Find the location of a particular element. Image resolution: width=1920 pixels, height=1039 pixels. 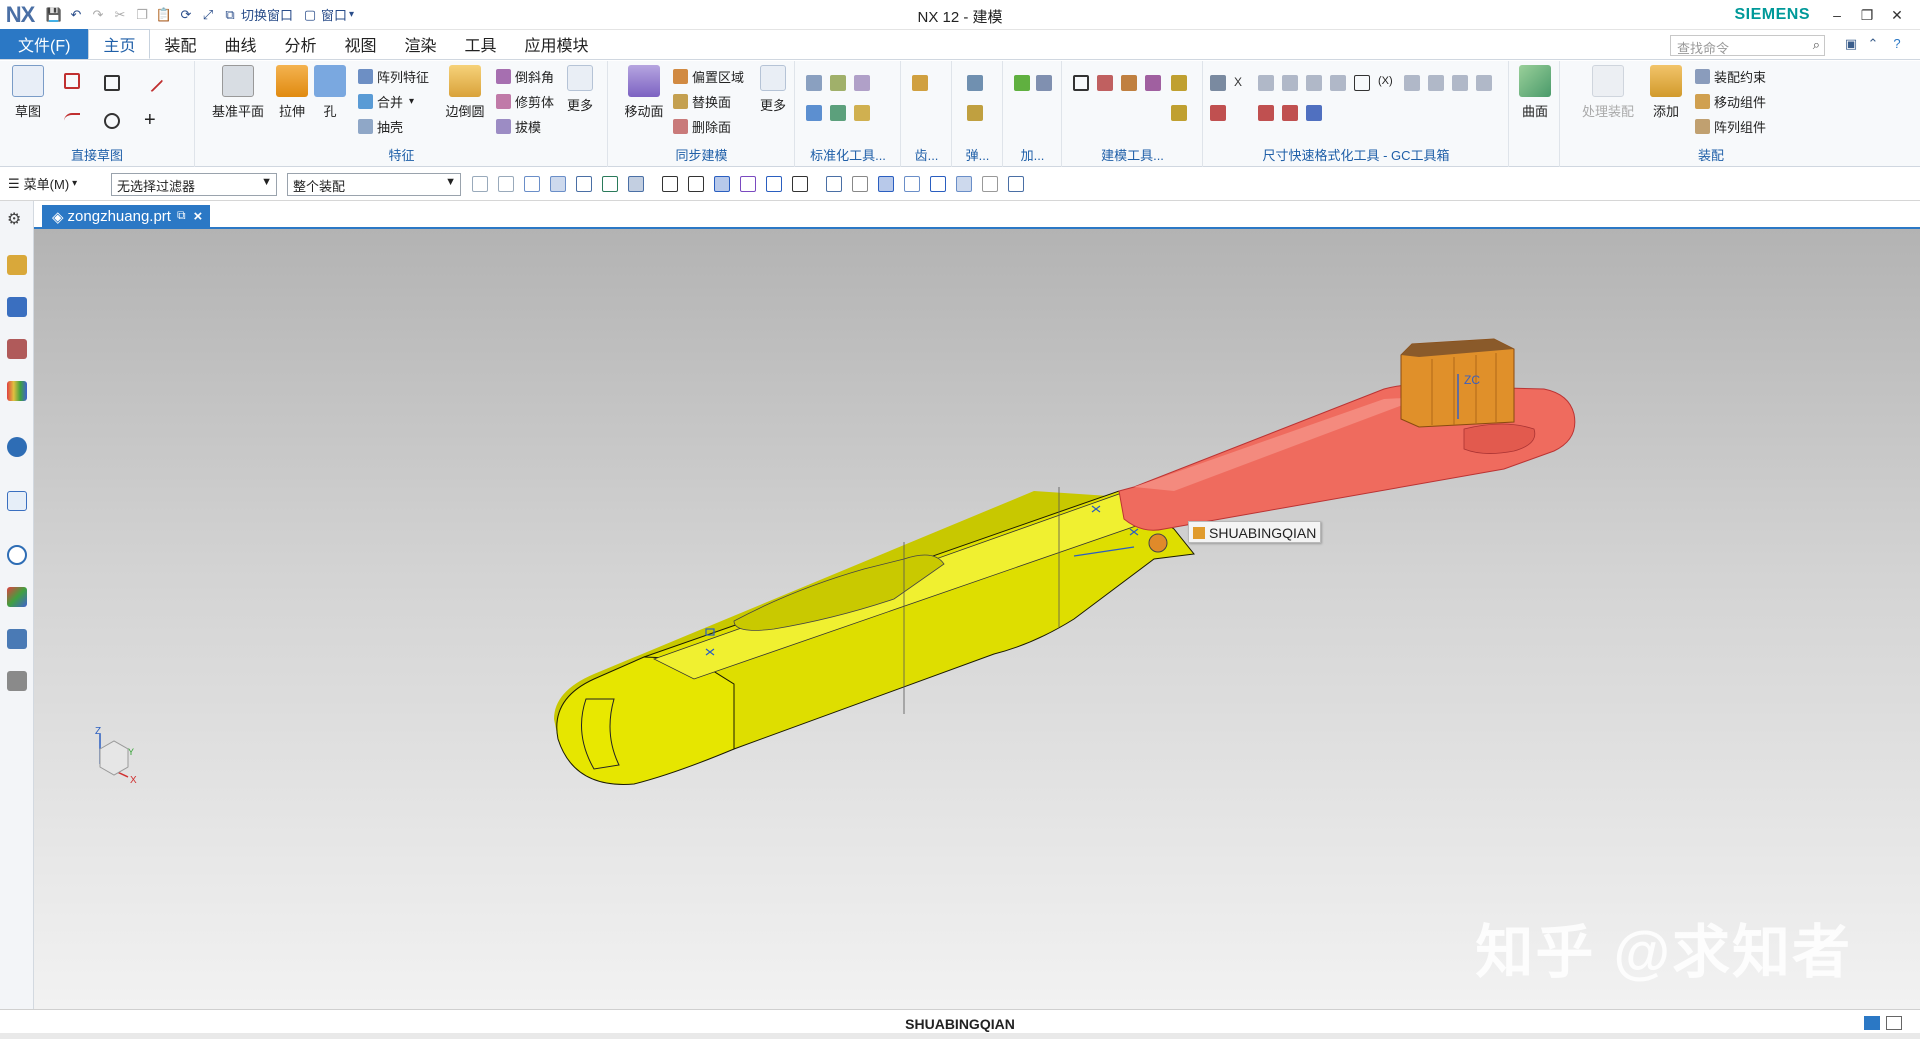

undo-icon: ↶ is located at coordinates (76, 15).